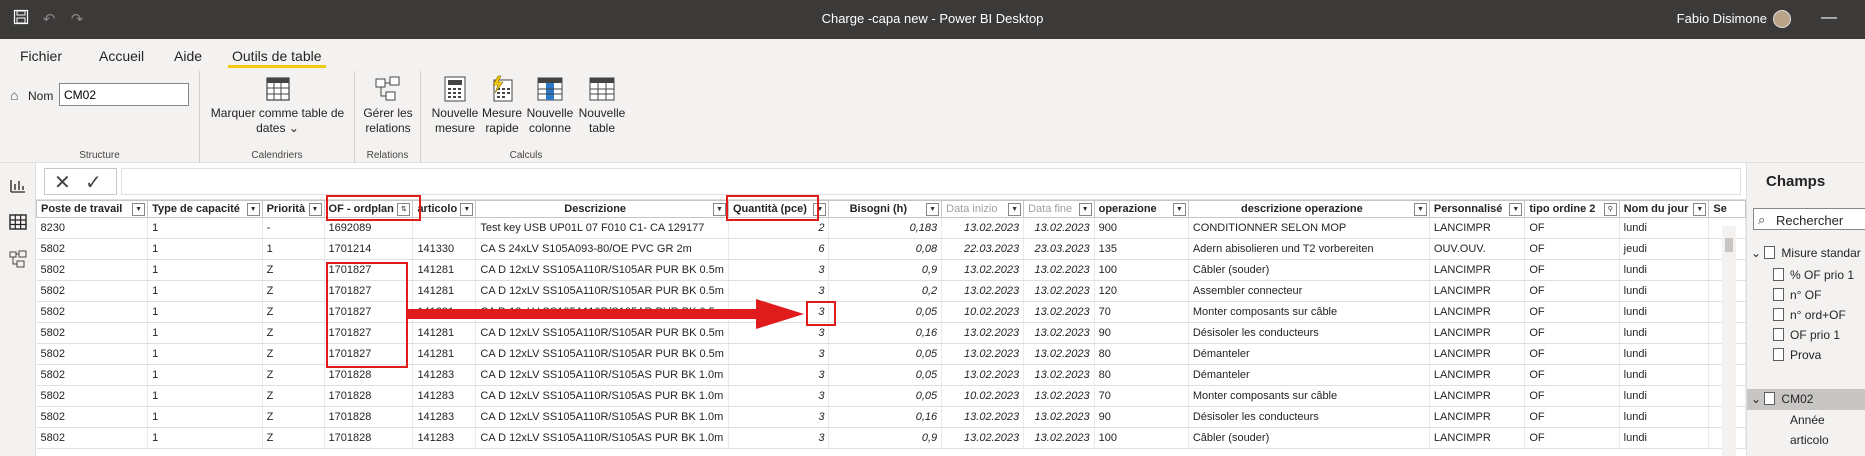 The height and width of the screenshot is (456, 1865). What do you see at coordinates (885, 333) in the screenshot?
I see `table-cell: 0,16` at bounding box center [885, 333].